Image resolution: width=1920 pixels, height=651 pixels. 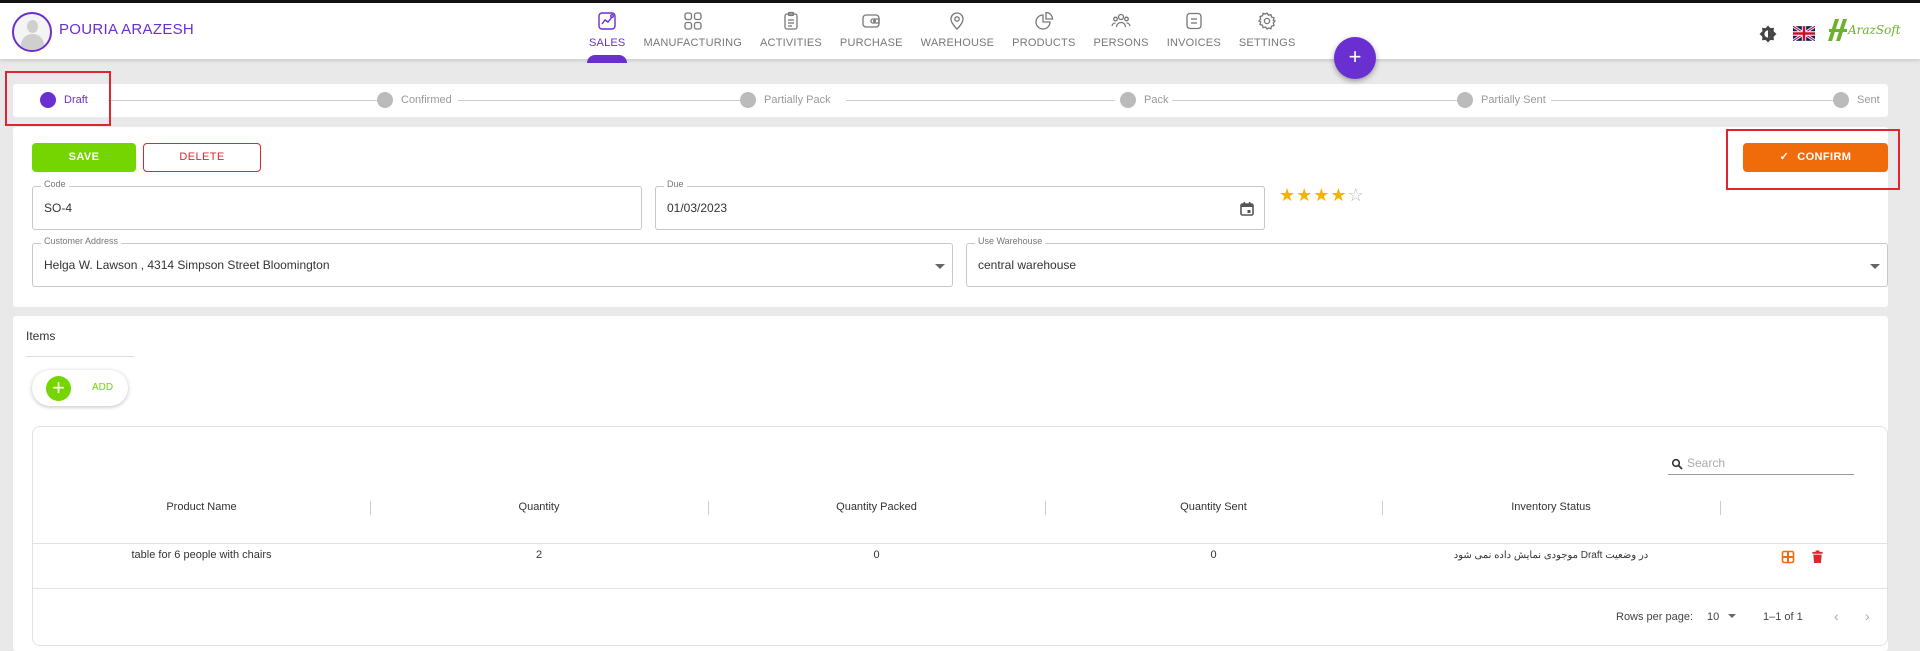 What do you see at coordinates (1247, 209) in the screenshot?
I see `calendar-icon` at bounding box center [1247, 209].